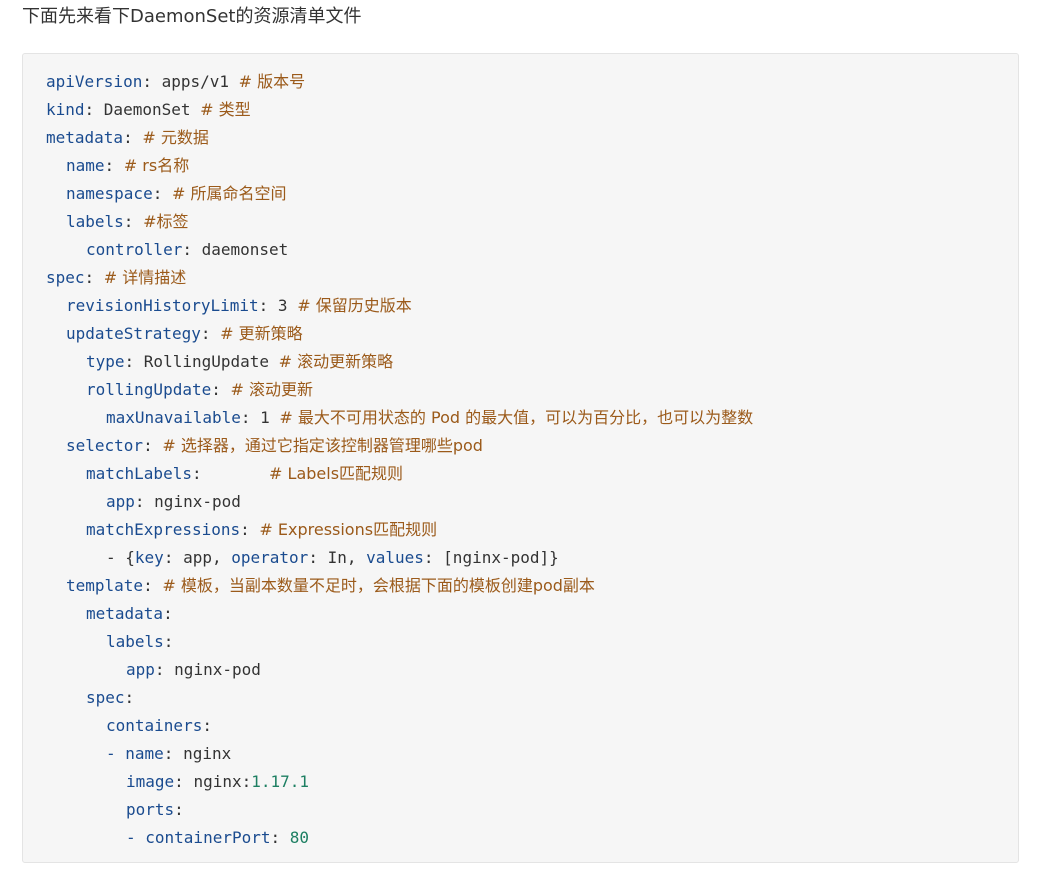 This screenshot has width=1051, height=880. Describe the element at coordinates (192, 16) in the screenshot. I see `intro-text: 下面先来看下DaemonSet的资源清单文件` at that location.